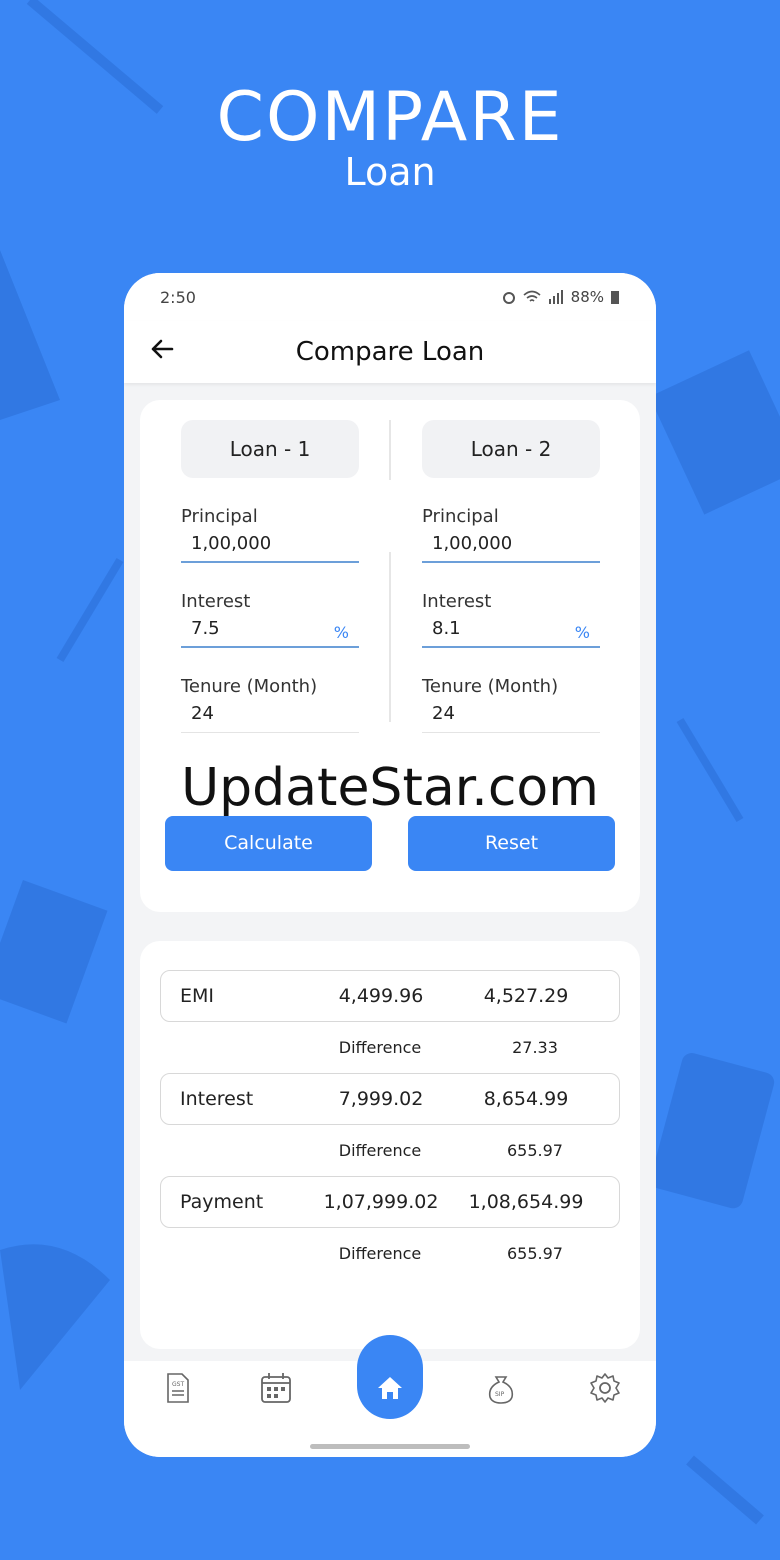  What do you see at coordinates (390, 1446) in the screenshot?
I see `home-indicator` at bounding box center [390, 1446].